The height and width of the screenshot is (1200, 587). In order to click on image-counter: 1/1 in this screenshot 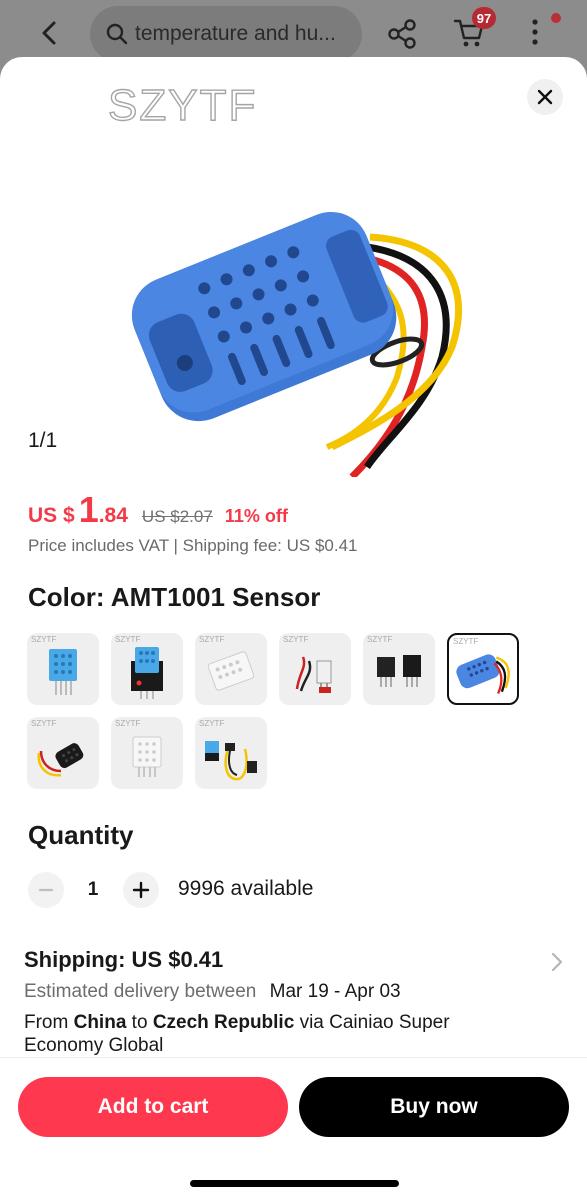, I will do `click(43, 440)`.